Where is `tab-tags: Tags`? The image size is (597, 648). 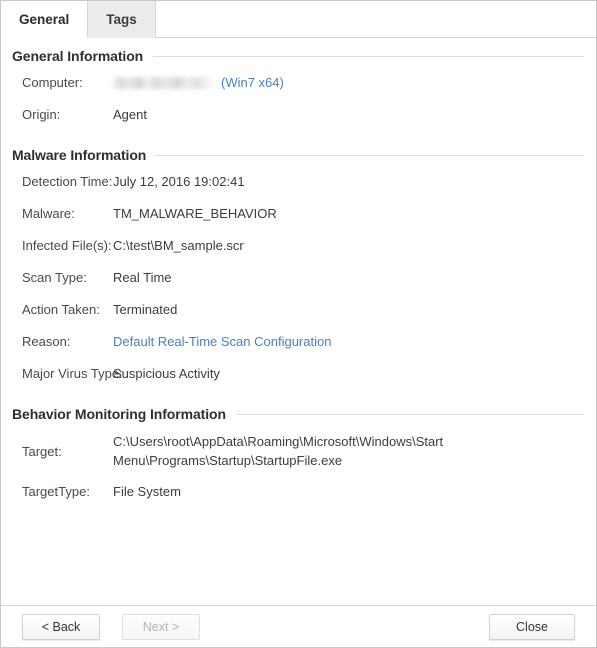
tab-tags: Tags is located at coordinates (122, 19).